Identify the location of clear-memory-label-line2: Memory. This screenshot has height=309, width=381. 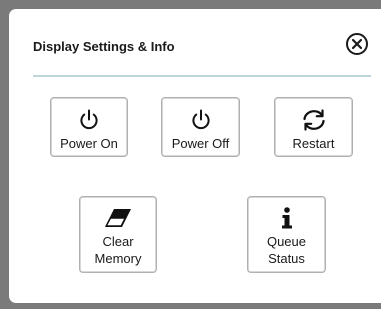
(118, 258).